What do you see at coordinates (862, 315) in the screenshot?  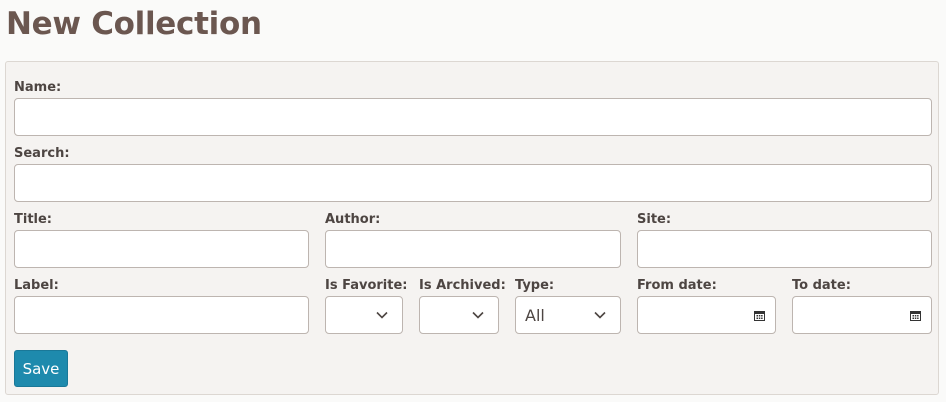 I see `to-date-field` at bounding box center [862, 315].